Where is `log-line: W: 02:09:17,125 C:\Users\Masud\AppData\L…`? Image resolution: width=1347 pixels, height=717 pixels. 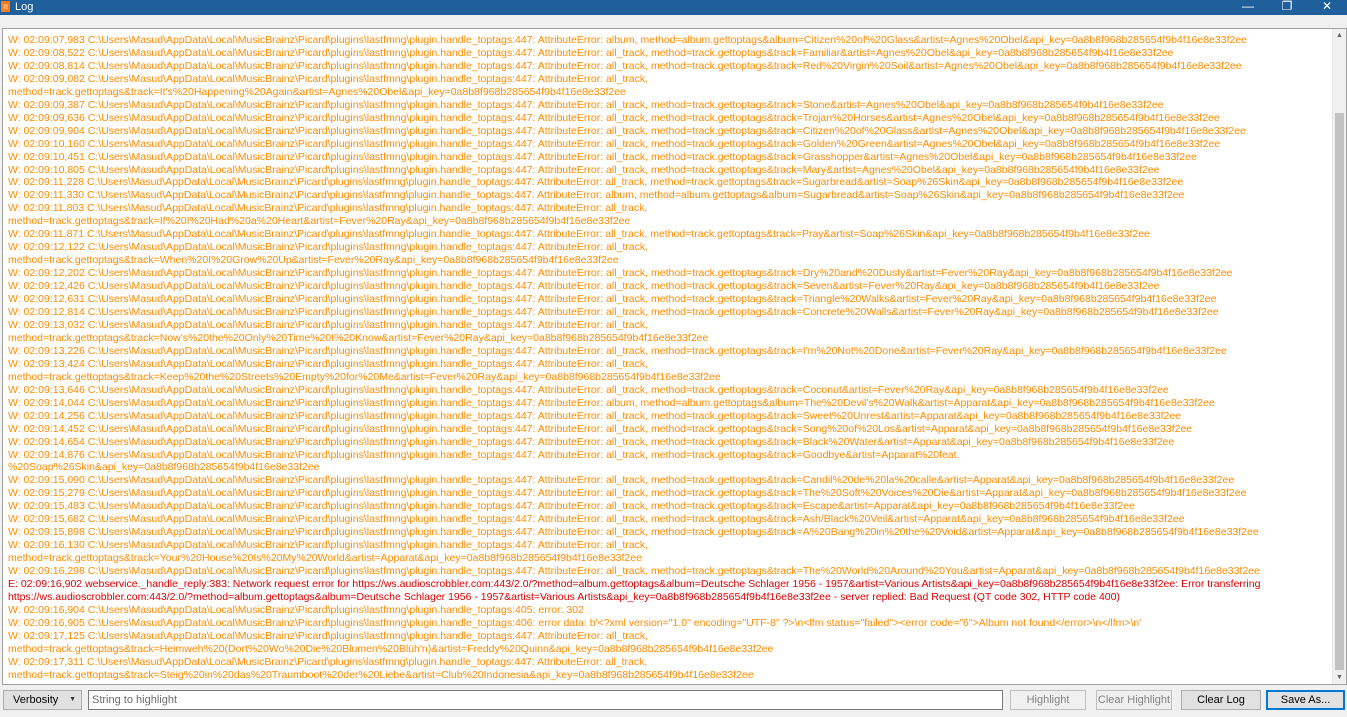 log-line: W: 02:09:17,125 C:\Users\Masud\AppData\L… is located at coordinates (328, 635).